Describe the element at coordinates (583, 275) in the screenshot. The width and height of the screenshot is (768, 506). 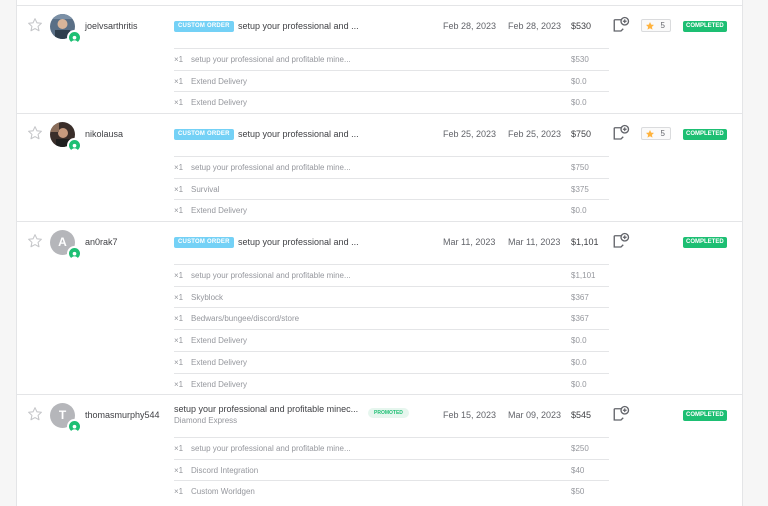
I see `line-item-price: $1,101` at that location.